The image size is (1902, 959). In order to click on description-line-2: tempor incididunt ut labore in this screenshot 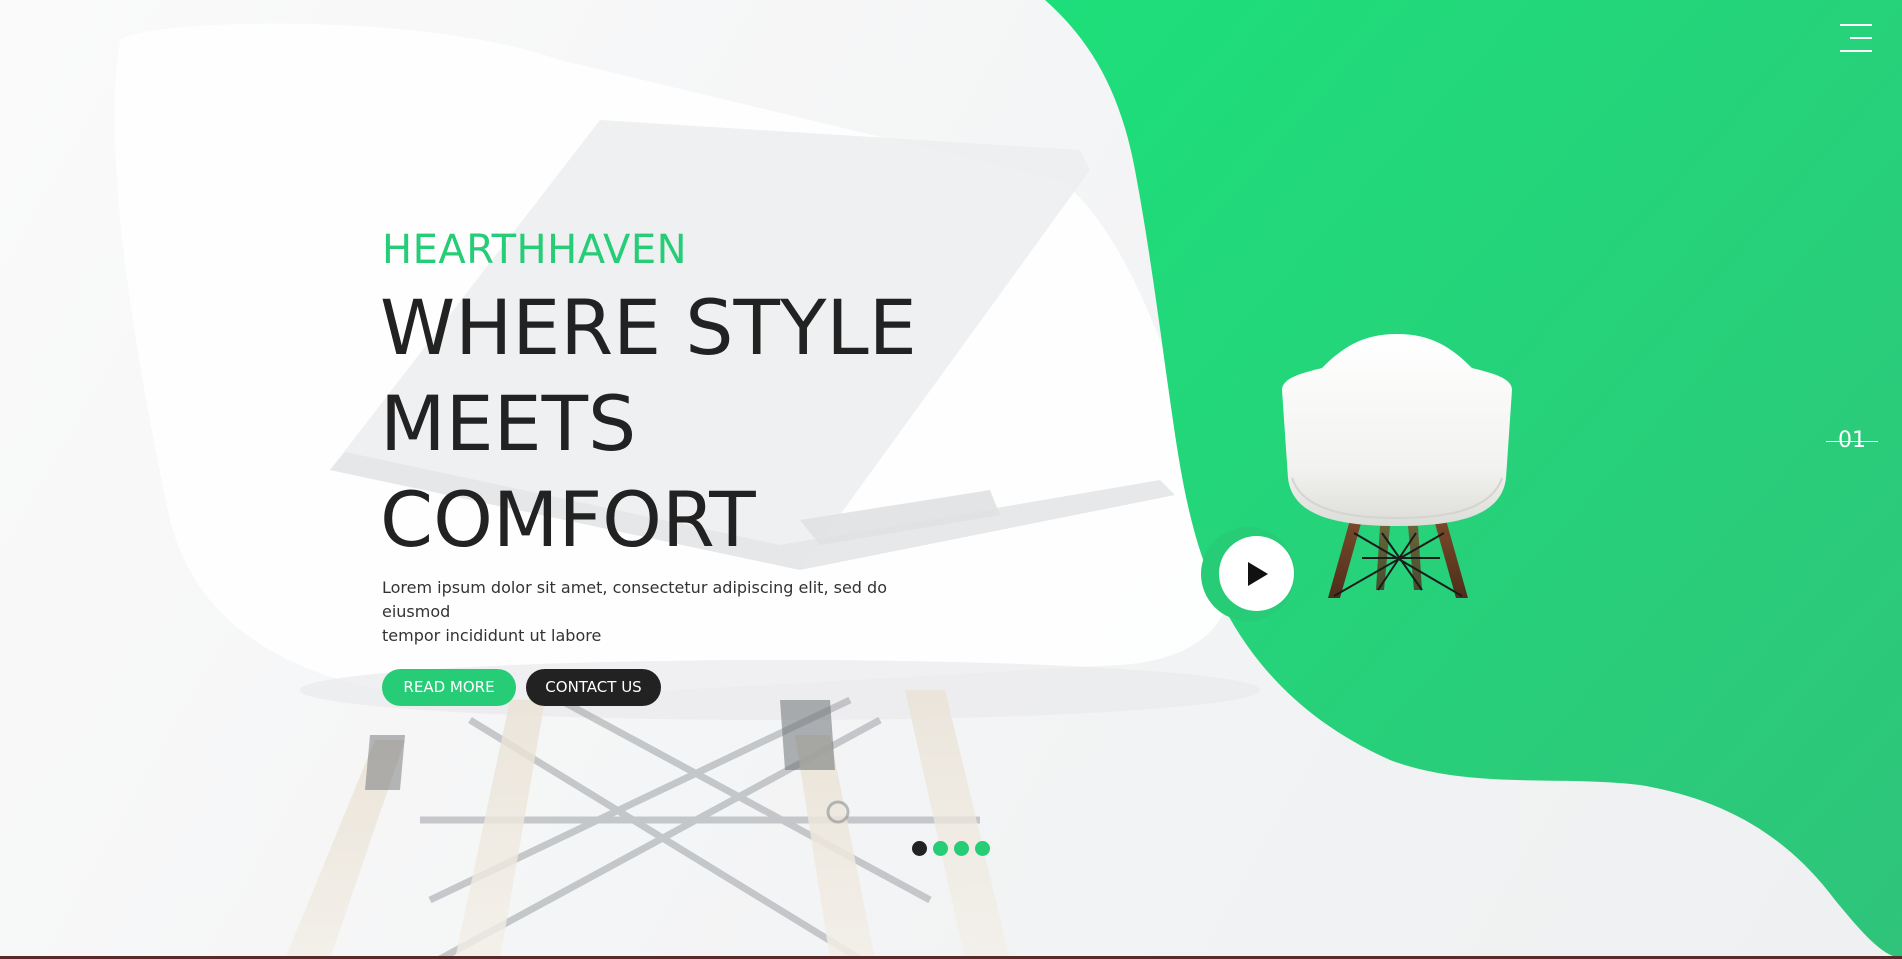, I will do `click(492, 635)`.